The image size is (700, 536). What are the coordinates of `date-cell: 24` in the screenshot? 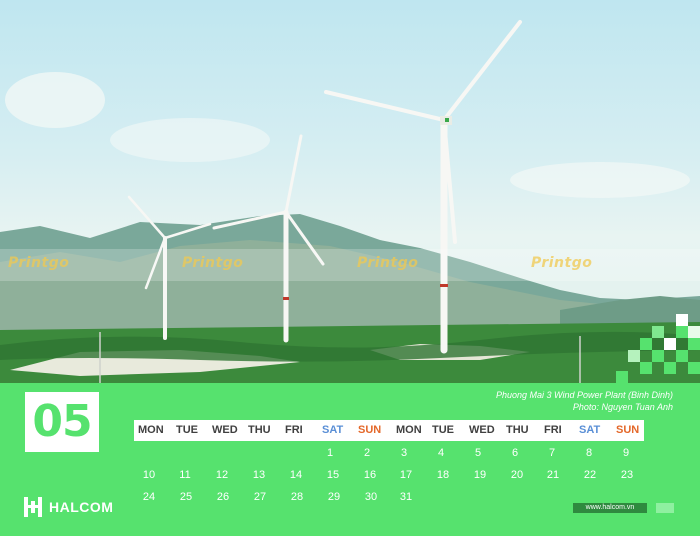 It's located at (149, 497).